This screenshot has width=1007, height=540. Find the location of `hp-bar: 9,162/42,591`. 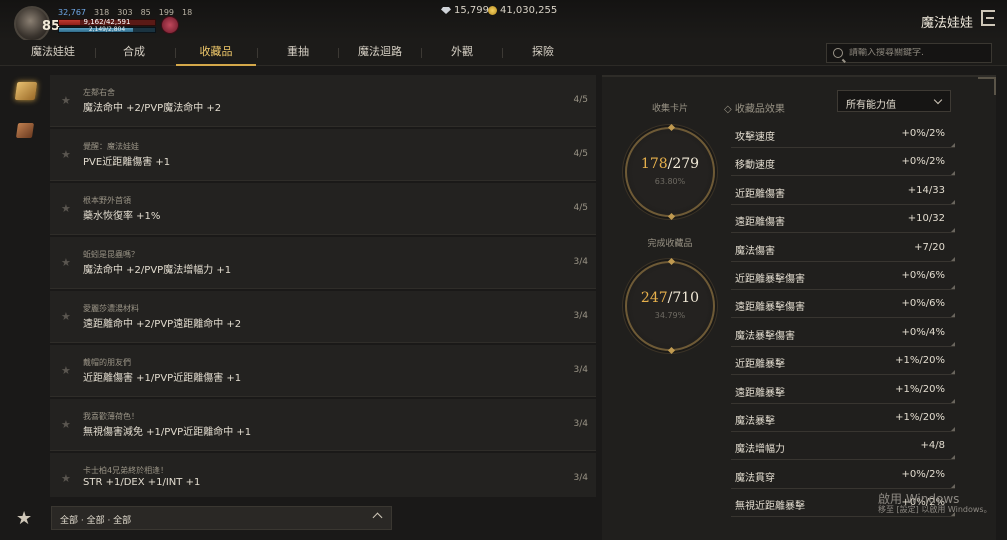

hp-bar: 9,162/42,591 is located at coordinates (107, 22).